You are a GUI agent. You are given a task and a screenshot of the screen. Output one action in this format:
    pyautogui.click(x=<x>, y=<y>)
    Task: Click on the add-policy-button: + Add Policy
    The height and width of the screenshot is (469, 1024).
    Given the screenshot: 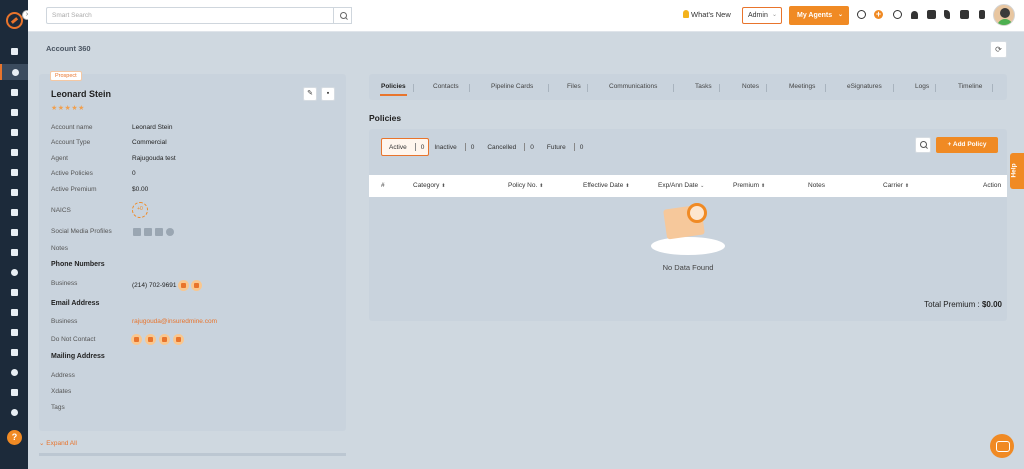 What is the action you would take?
    pyautogui.click(x=967, y=145)
    